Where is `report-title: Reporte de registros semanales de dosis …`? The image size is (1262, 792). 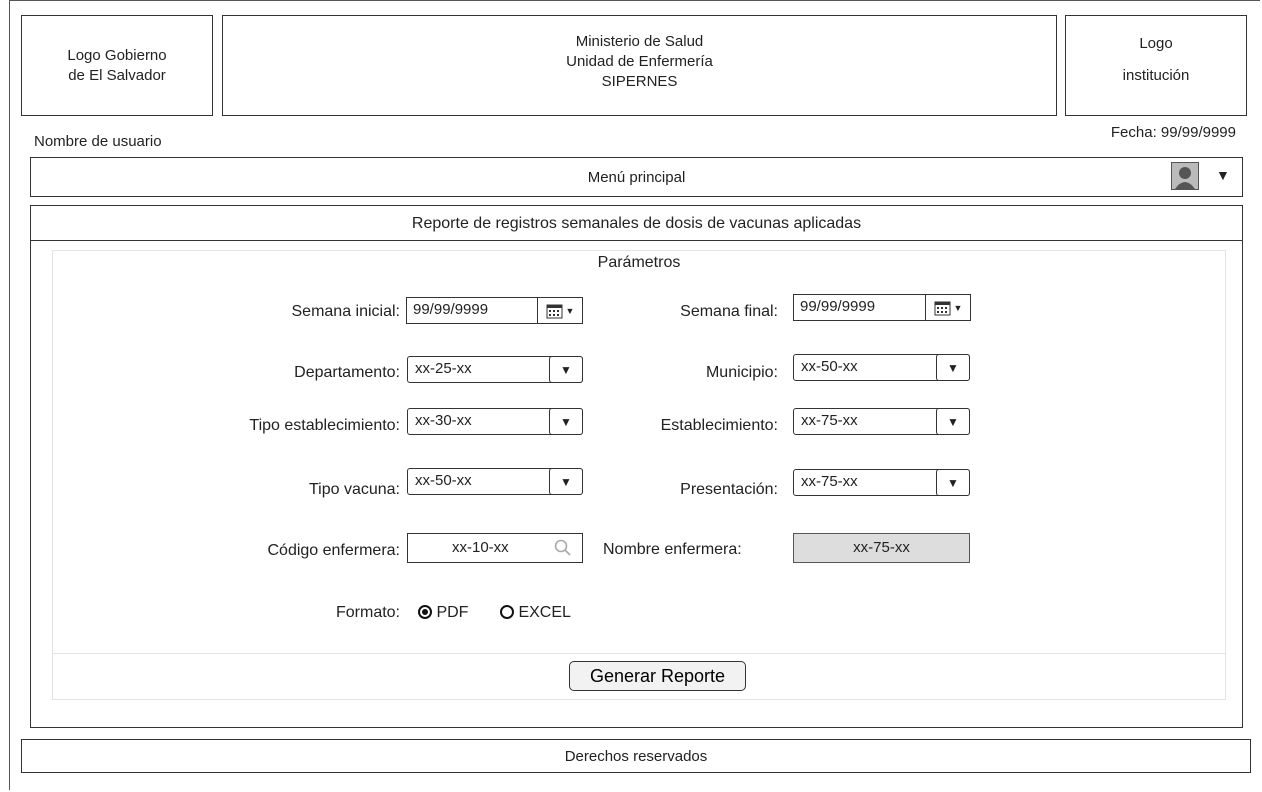 report-title: Reporte de registros semanales de dosis … is located at coordinates (636, 223).